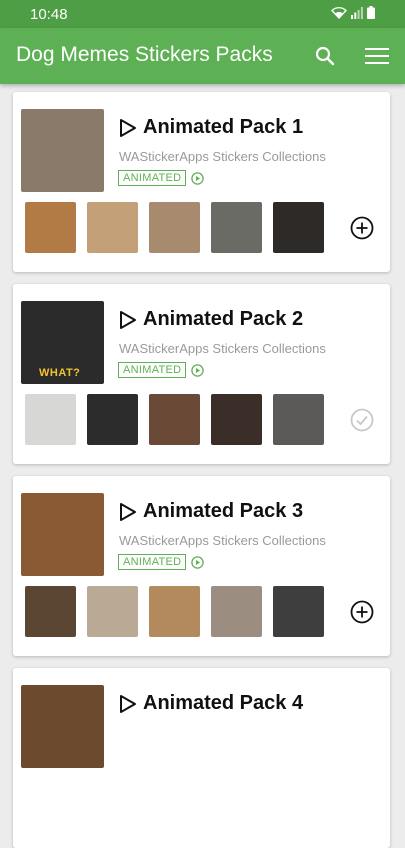 The image size is (405, 848). Describe the element at coordinates (357, 12) in the screenshot. I see `signal-icon` at that location.